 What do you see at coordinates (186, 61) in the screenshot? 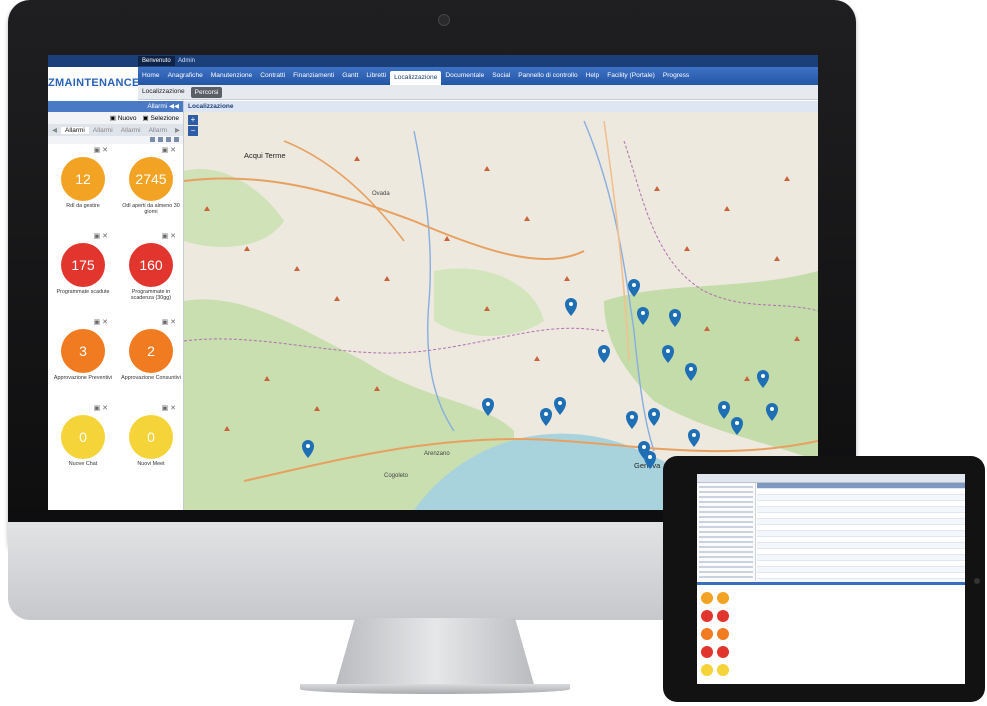
I see `user-name: Admin` at bounding box center [186, 61].